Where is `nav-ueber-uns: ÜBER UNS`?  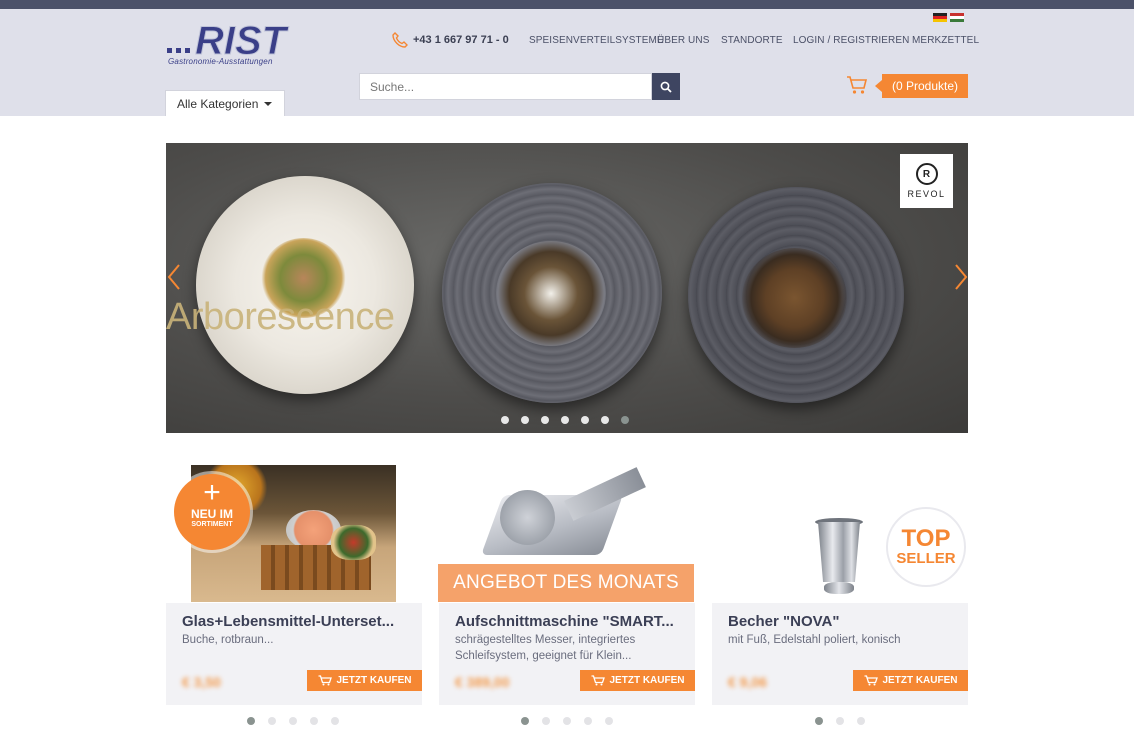 nav-ueber-uns: ÜBER UNS is located at coordinates (683, 40).